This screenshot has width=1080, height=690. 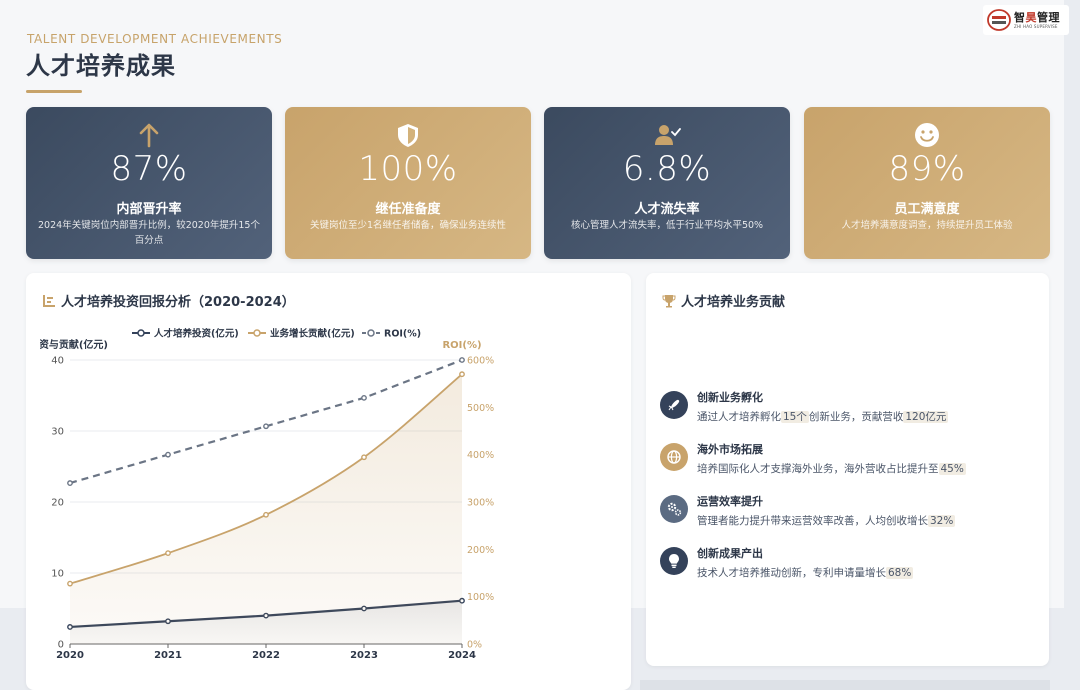 I want to click on highlight-value: 32%, so click(x=942, y=521).